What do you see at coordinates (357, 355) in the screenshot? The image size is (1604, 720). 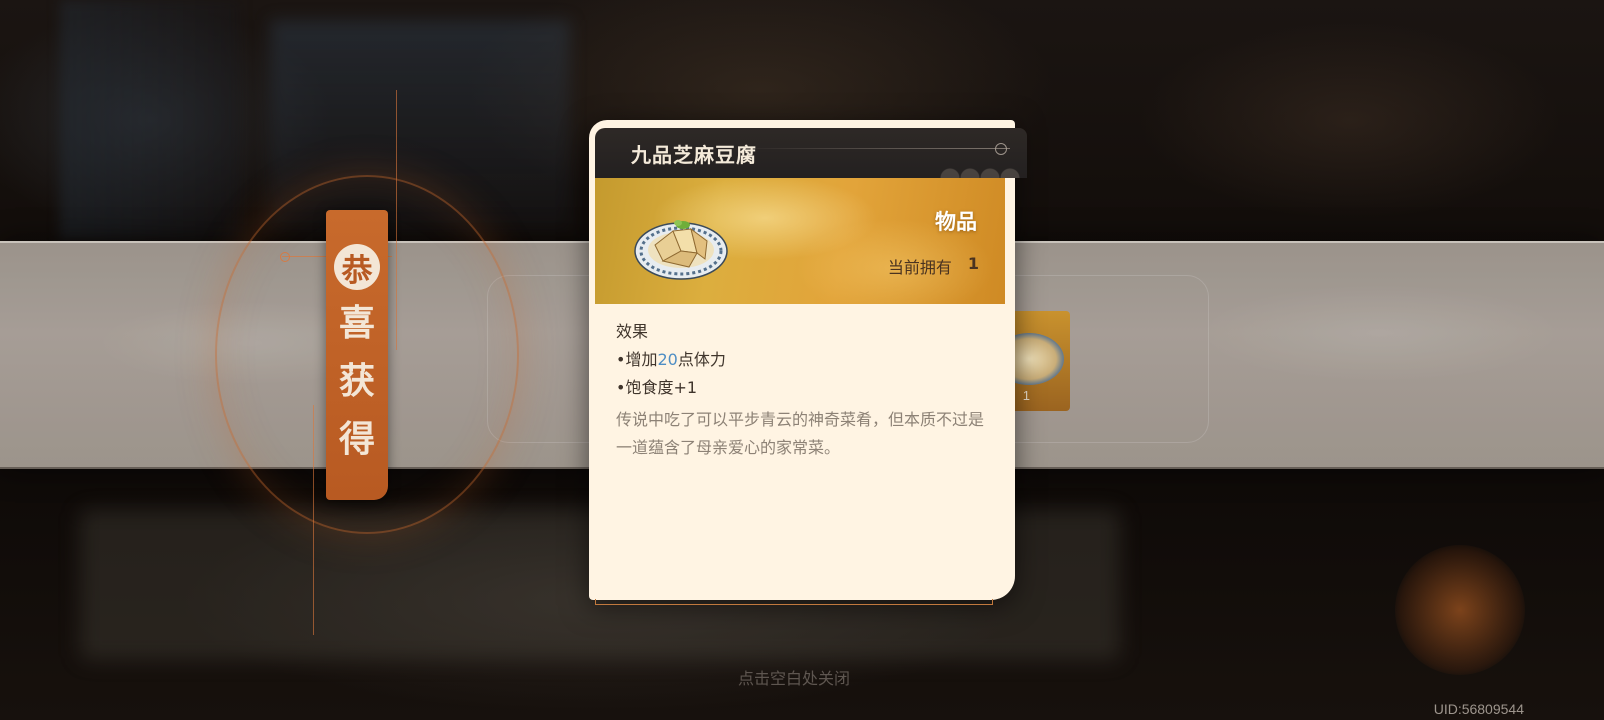 I see `congrats-ribbon: 恭 喜 获 得` at bounding box center [357, 355].